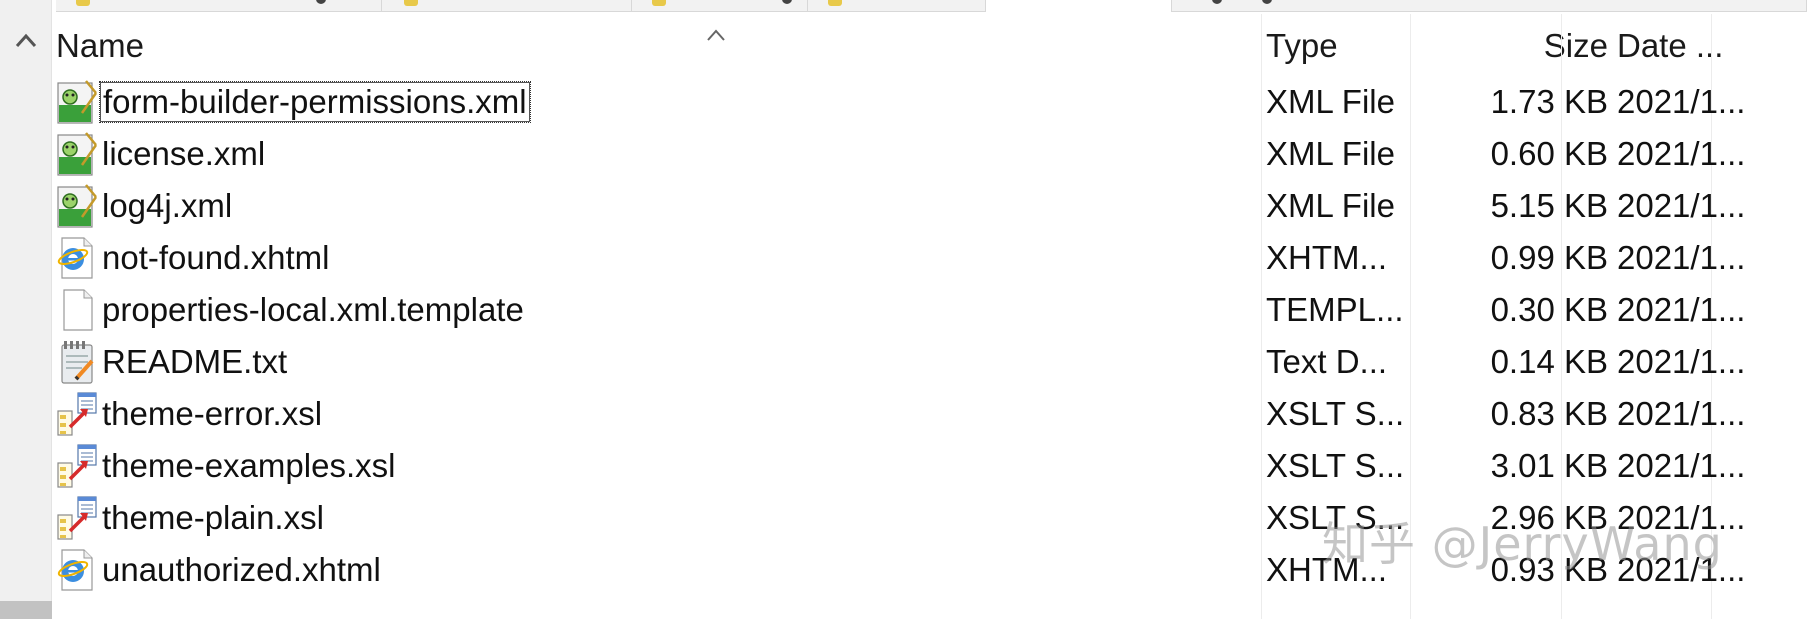  I want to click on scroll-up-arrow-icon, so click(26, 40).